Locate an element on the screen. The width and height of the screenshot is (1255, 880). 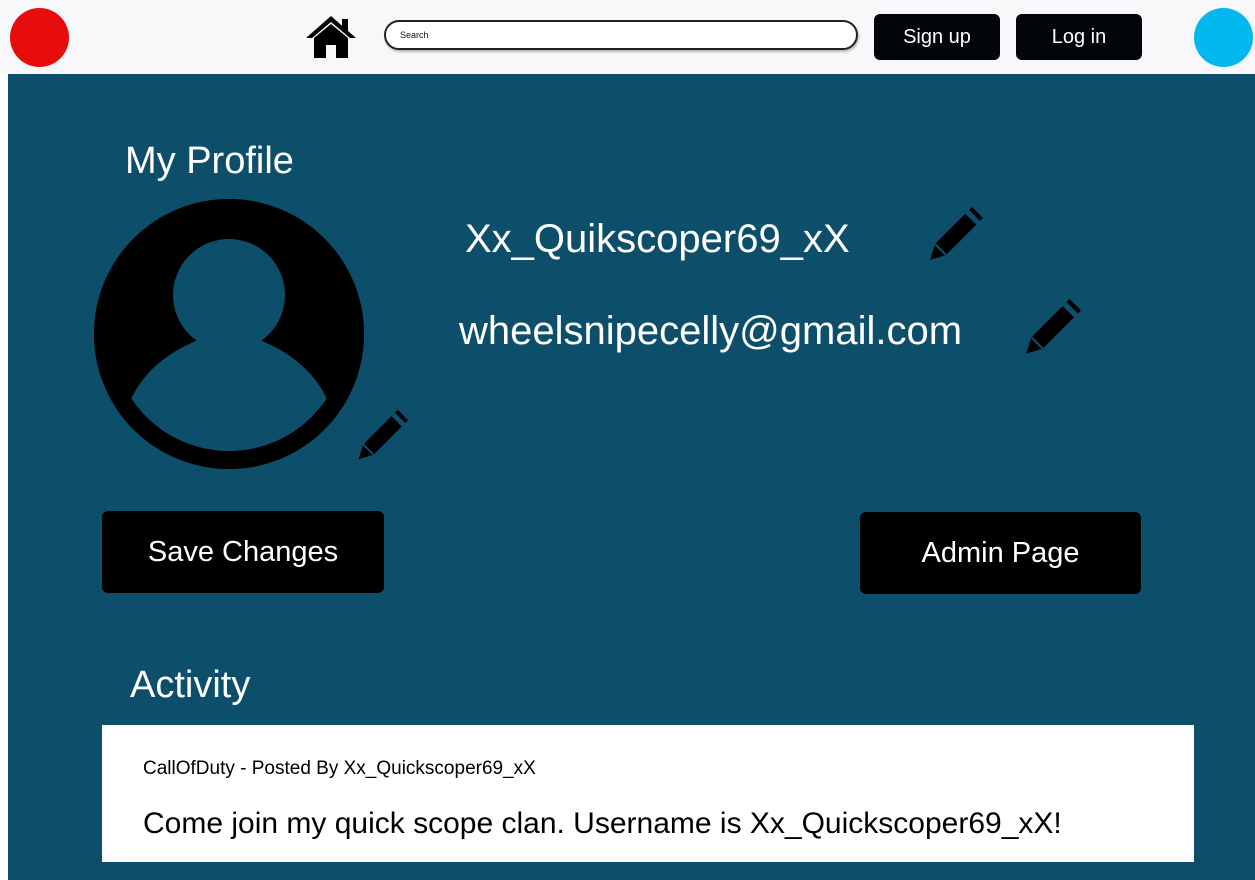
save-changes-button: Save Changes is located at coordinates (243, 552).